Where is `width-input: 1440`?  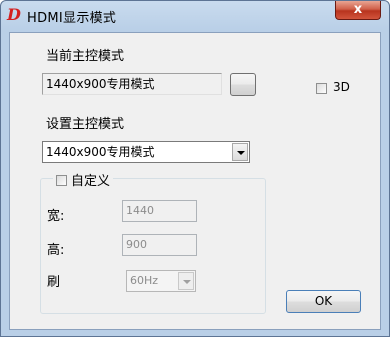
width-input: 1440 is located at coordinates (159, 211).